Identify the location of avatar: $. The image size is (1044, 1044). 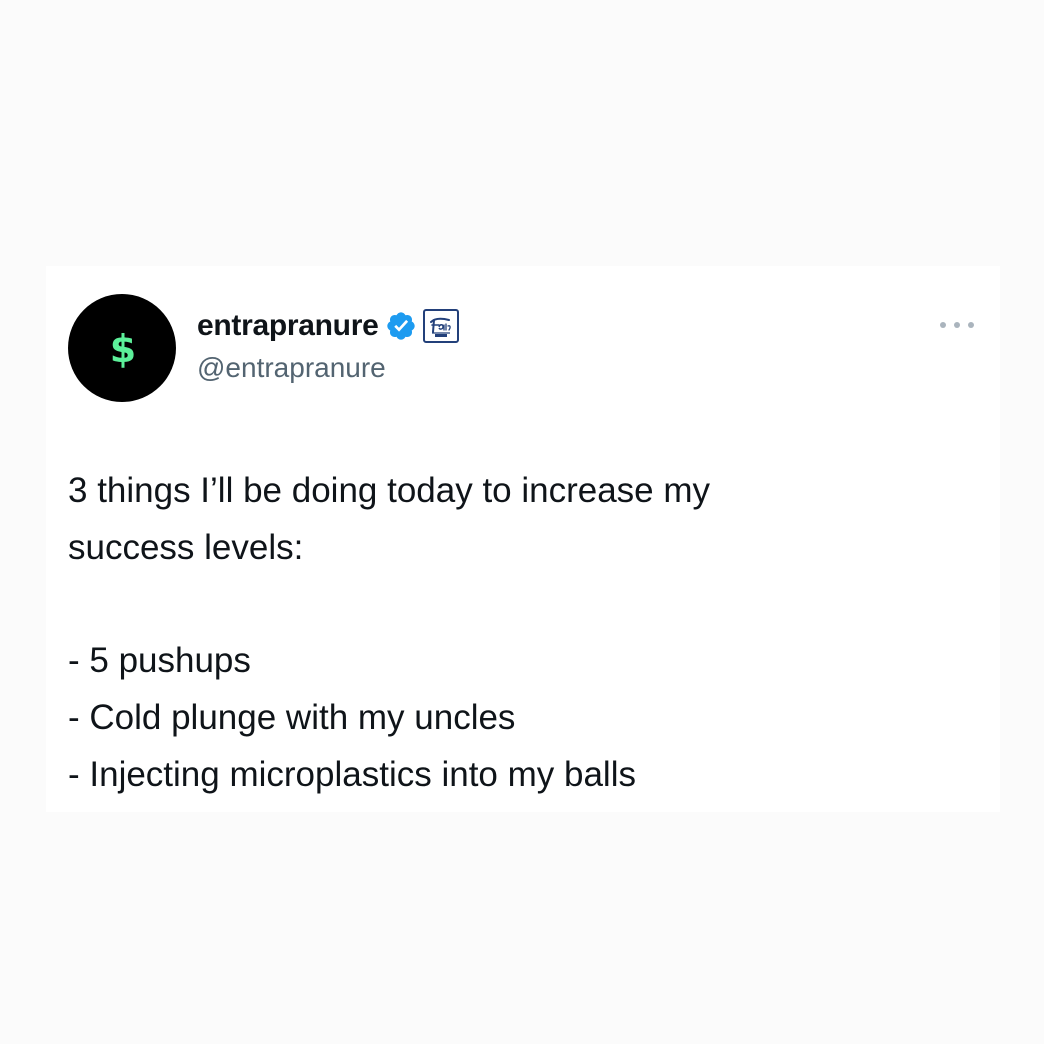
(122, 348).